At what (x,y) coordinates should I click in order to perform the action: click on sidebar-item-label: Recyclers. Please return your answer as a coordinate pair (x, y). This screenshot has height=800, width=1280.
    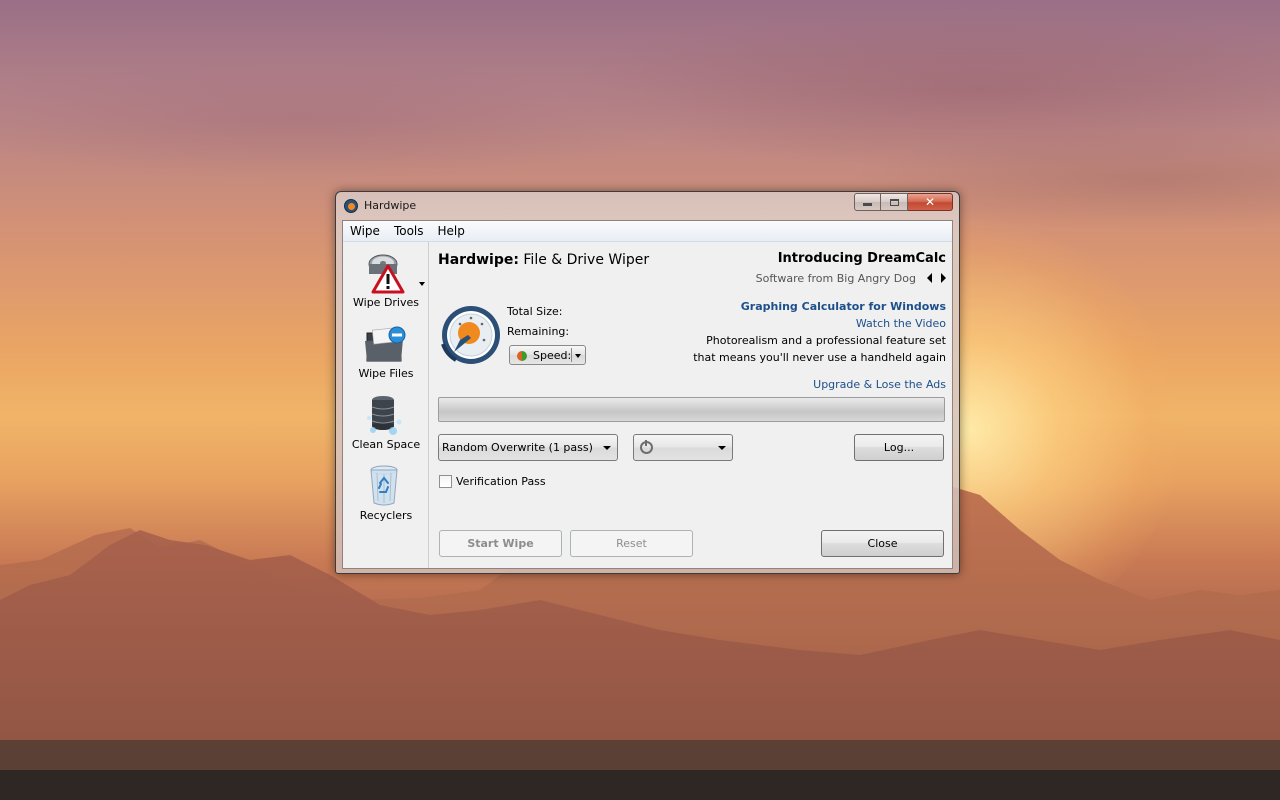
    Looking at the image, I should click on (386, 515).